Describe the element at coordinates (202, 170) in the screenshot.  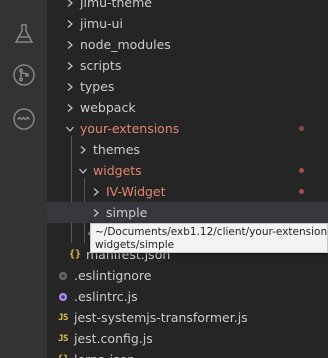
I see `tree-item-widgets: widgets` at that location.